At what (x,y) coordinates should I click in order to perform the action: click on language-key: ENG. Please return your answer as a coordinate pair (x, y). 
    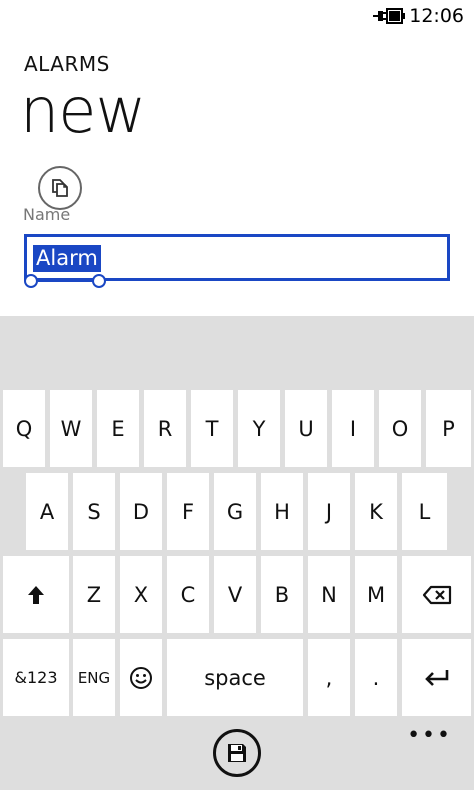
    Looking at the image, I should click on (94, 677).